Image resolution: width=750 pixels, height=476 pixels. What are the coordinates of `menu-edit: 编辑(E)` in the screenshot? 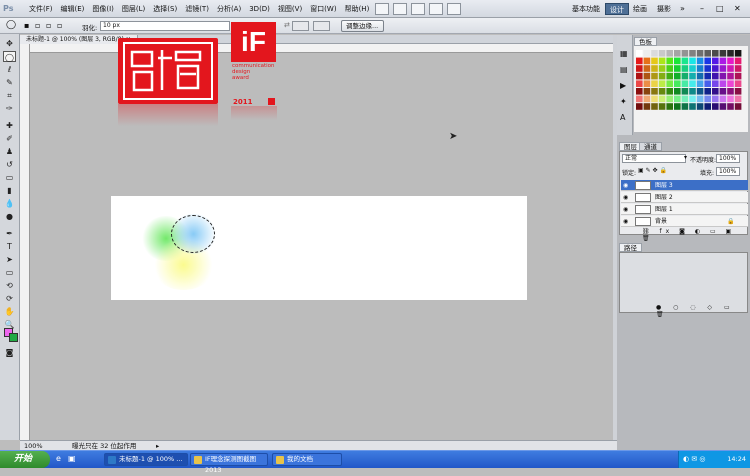 It's located at (73, 9).